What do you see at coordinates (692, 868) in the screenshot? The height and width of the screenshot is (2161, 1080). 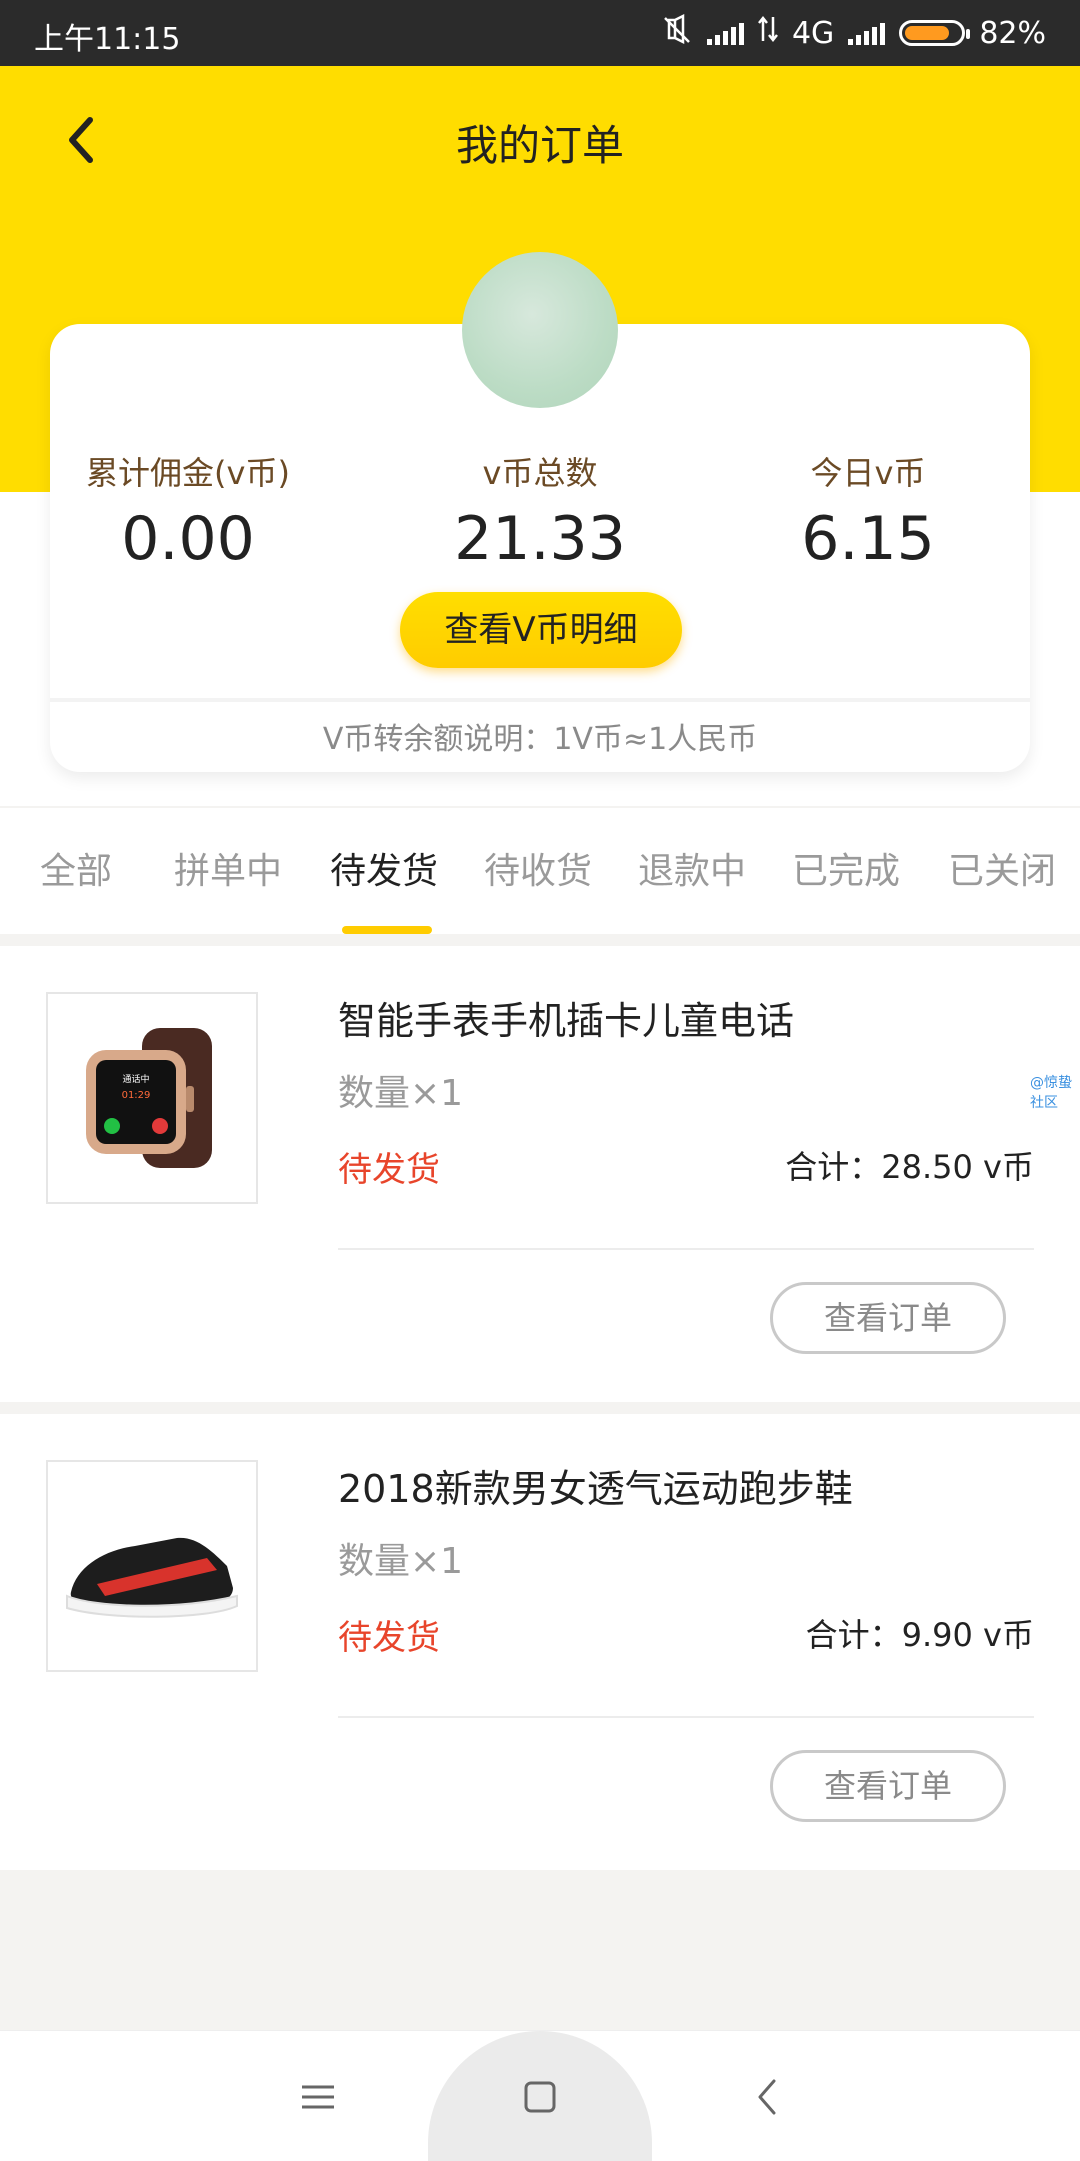 I see `tab-refunding: 退款中` at bounding box center [692, 868].